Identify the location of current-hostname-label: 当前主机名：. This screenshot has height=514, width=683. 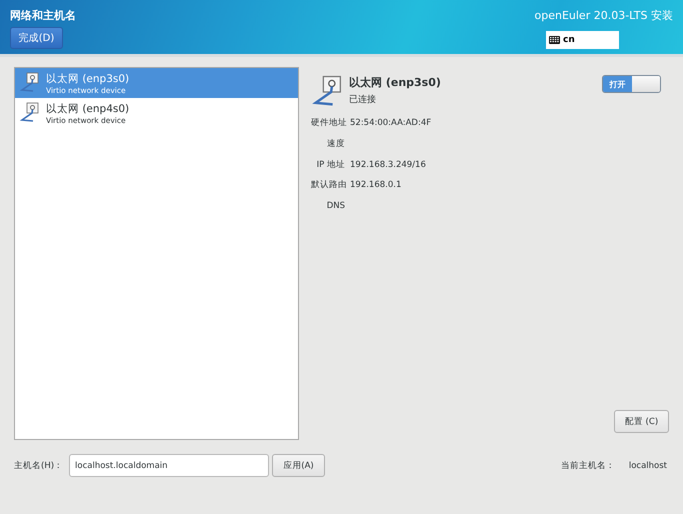
(587, 466).